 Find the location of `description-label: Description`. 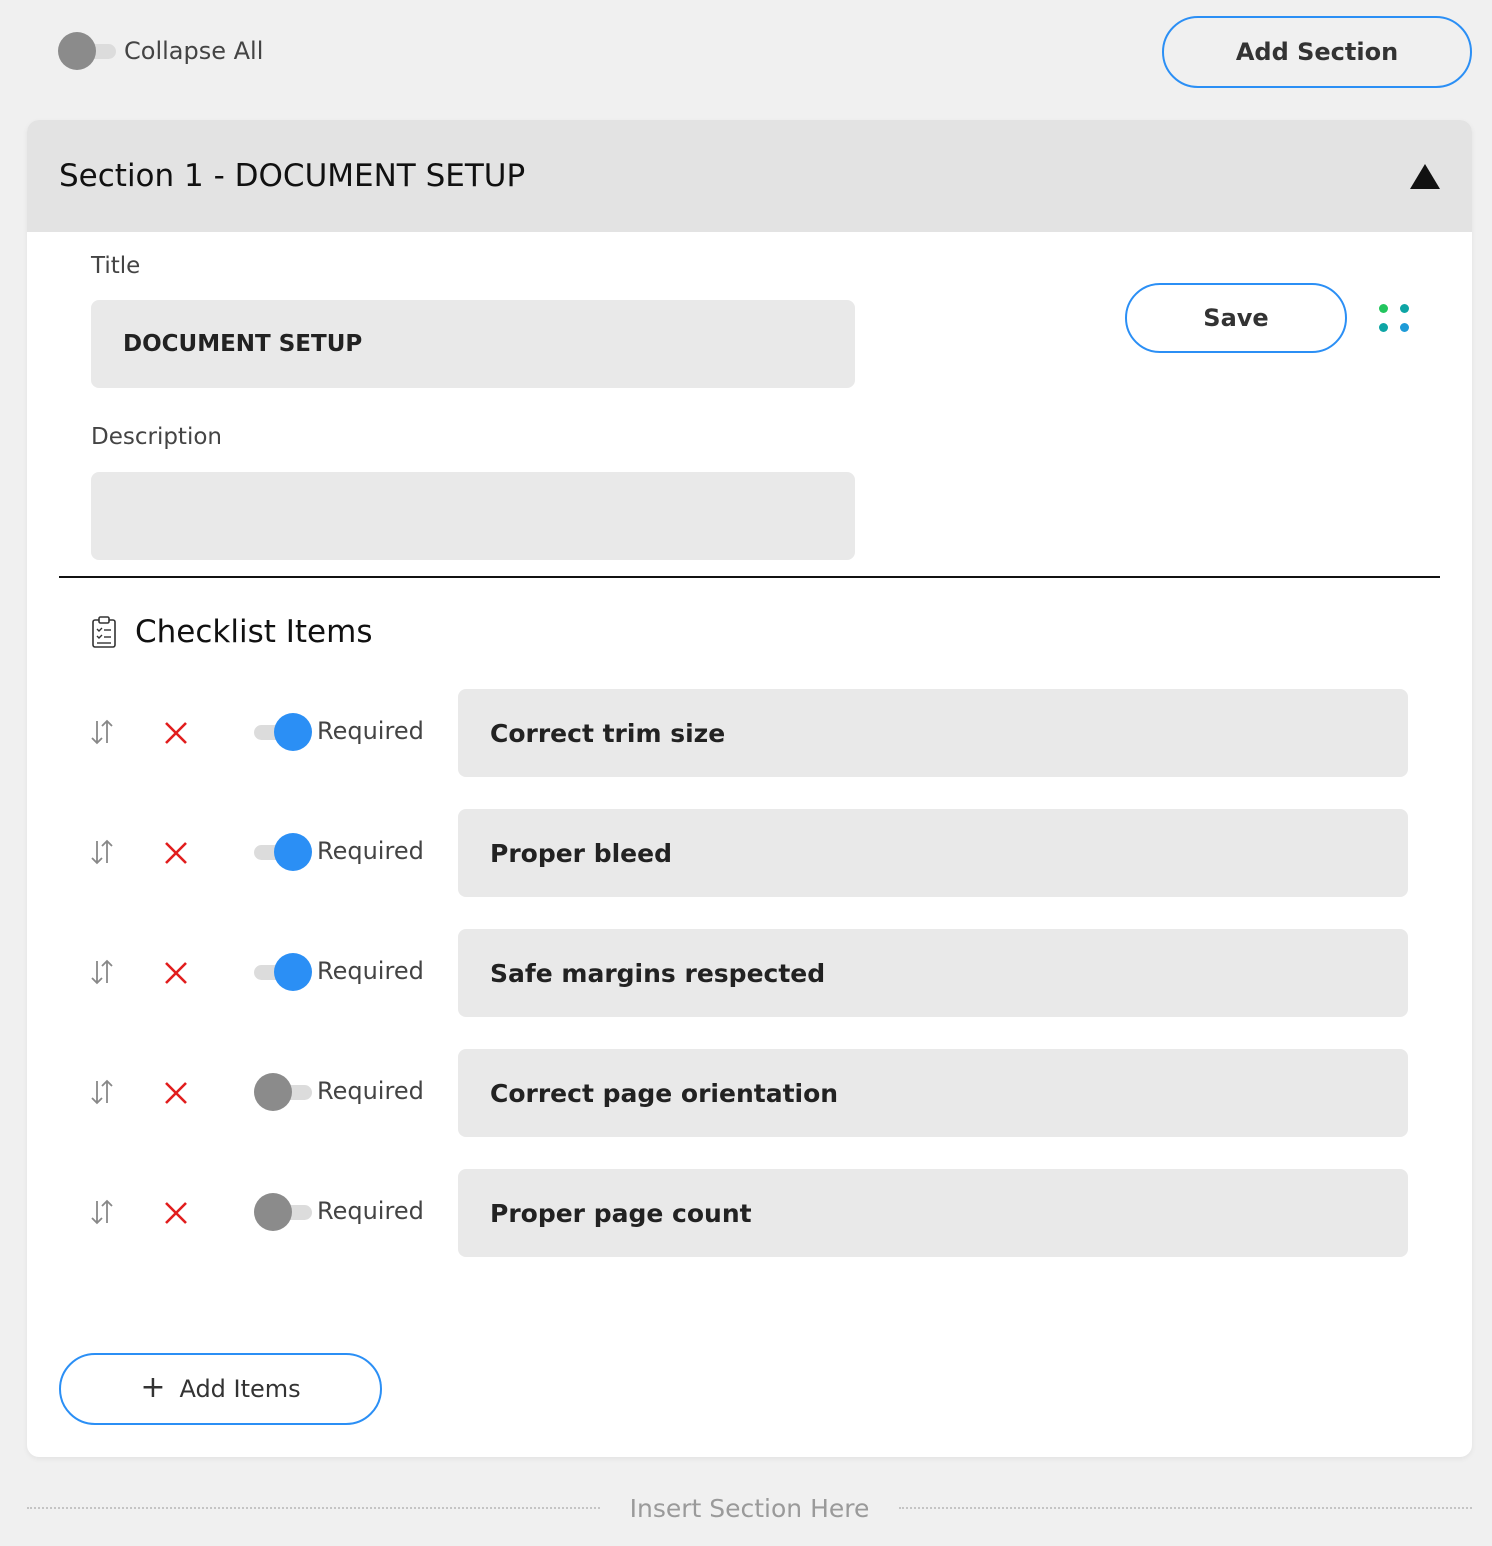

description-label: Description is located at coordinates (156, 437).